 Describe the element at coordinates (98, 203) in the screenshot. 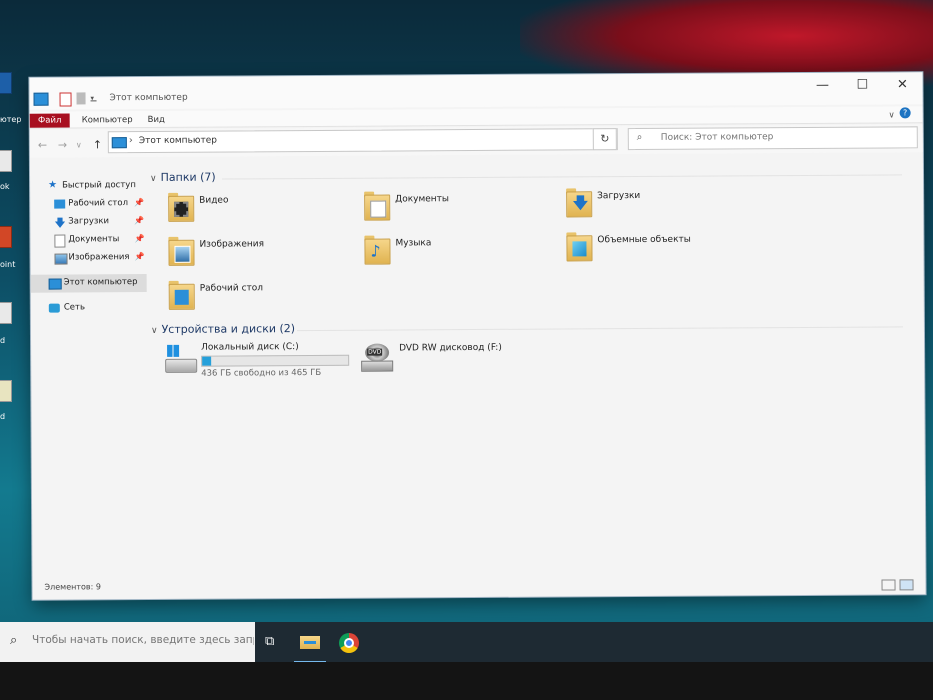

I see `sidebar-item-label: Рабочий стол` at that location.